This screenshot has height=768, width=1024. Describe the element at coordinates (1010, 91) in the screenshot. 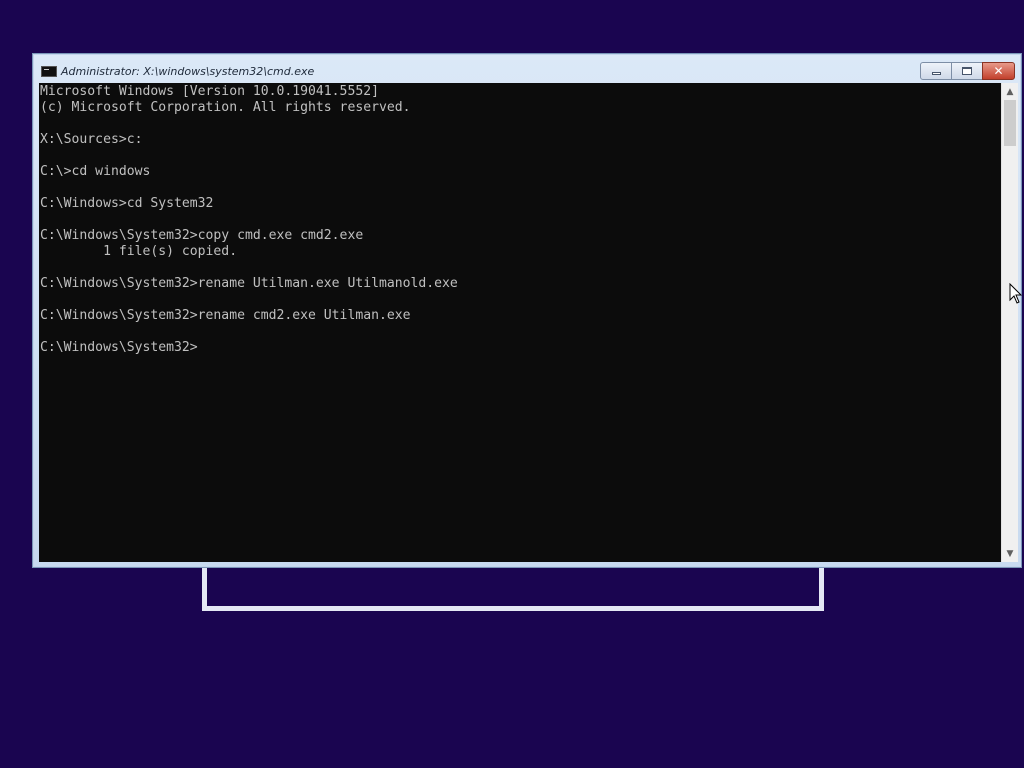

I see `scroll-up-icon: ▲` at that location.